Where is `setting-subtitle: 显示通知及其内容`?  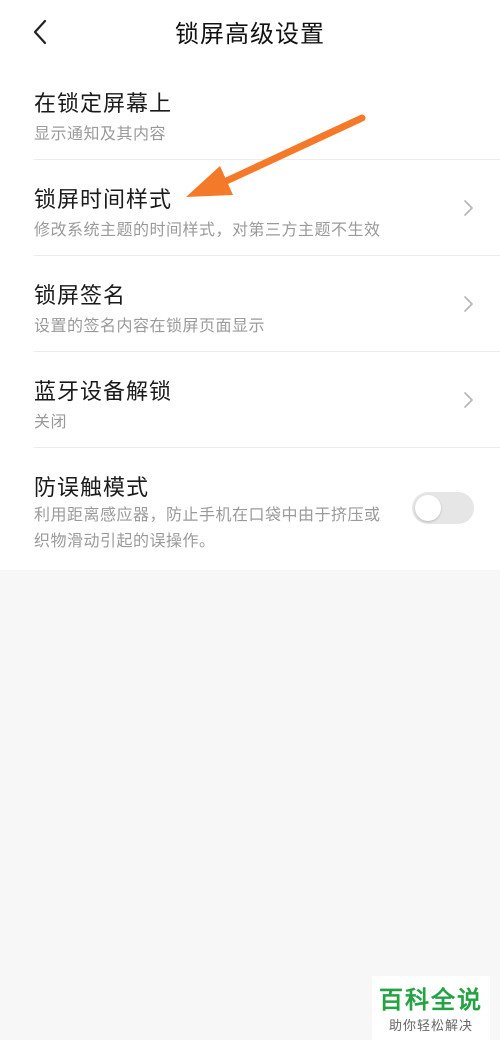
setting-subtitle: 显示通知及其内容 is located at coordinates (100, 133).